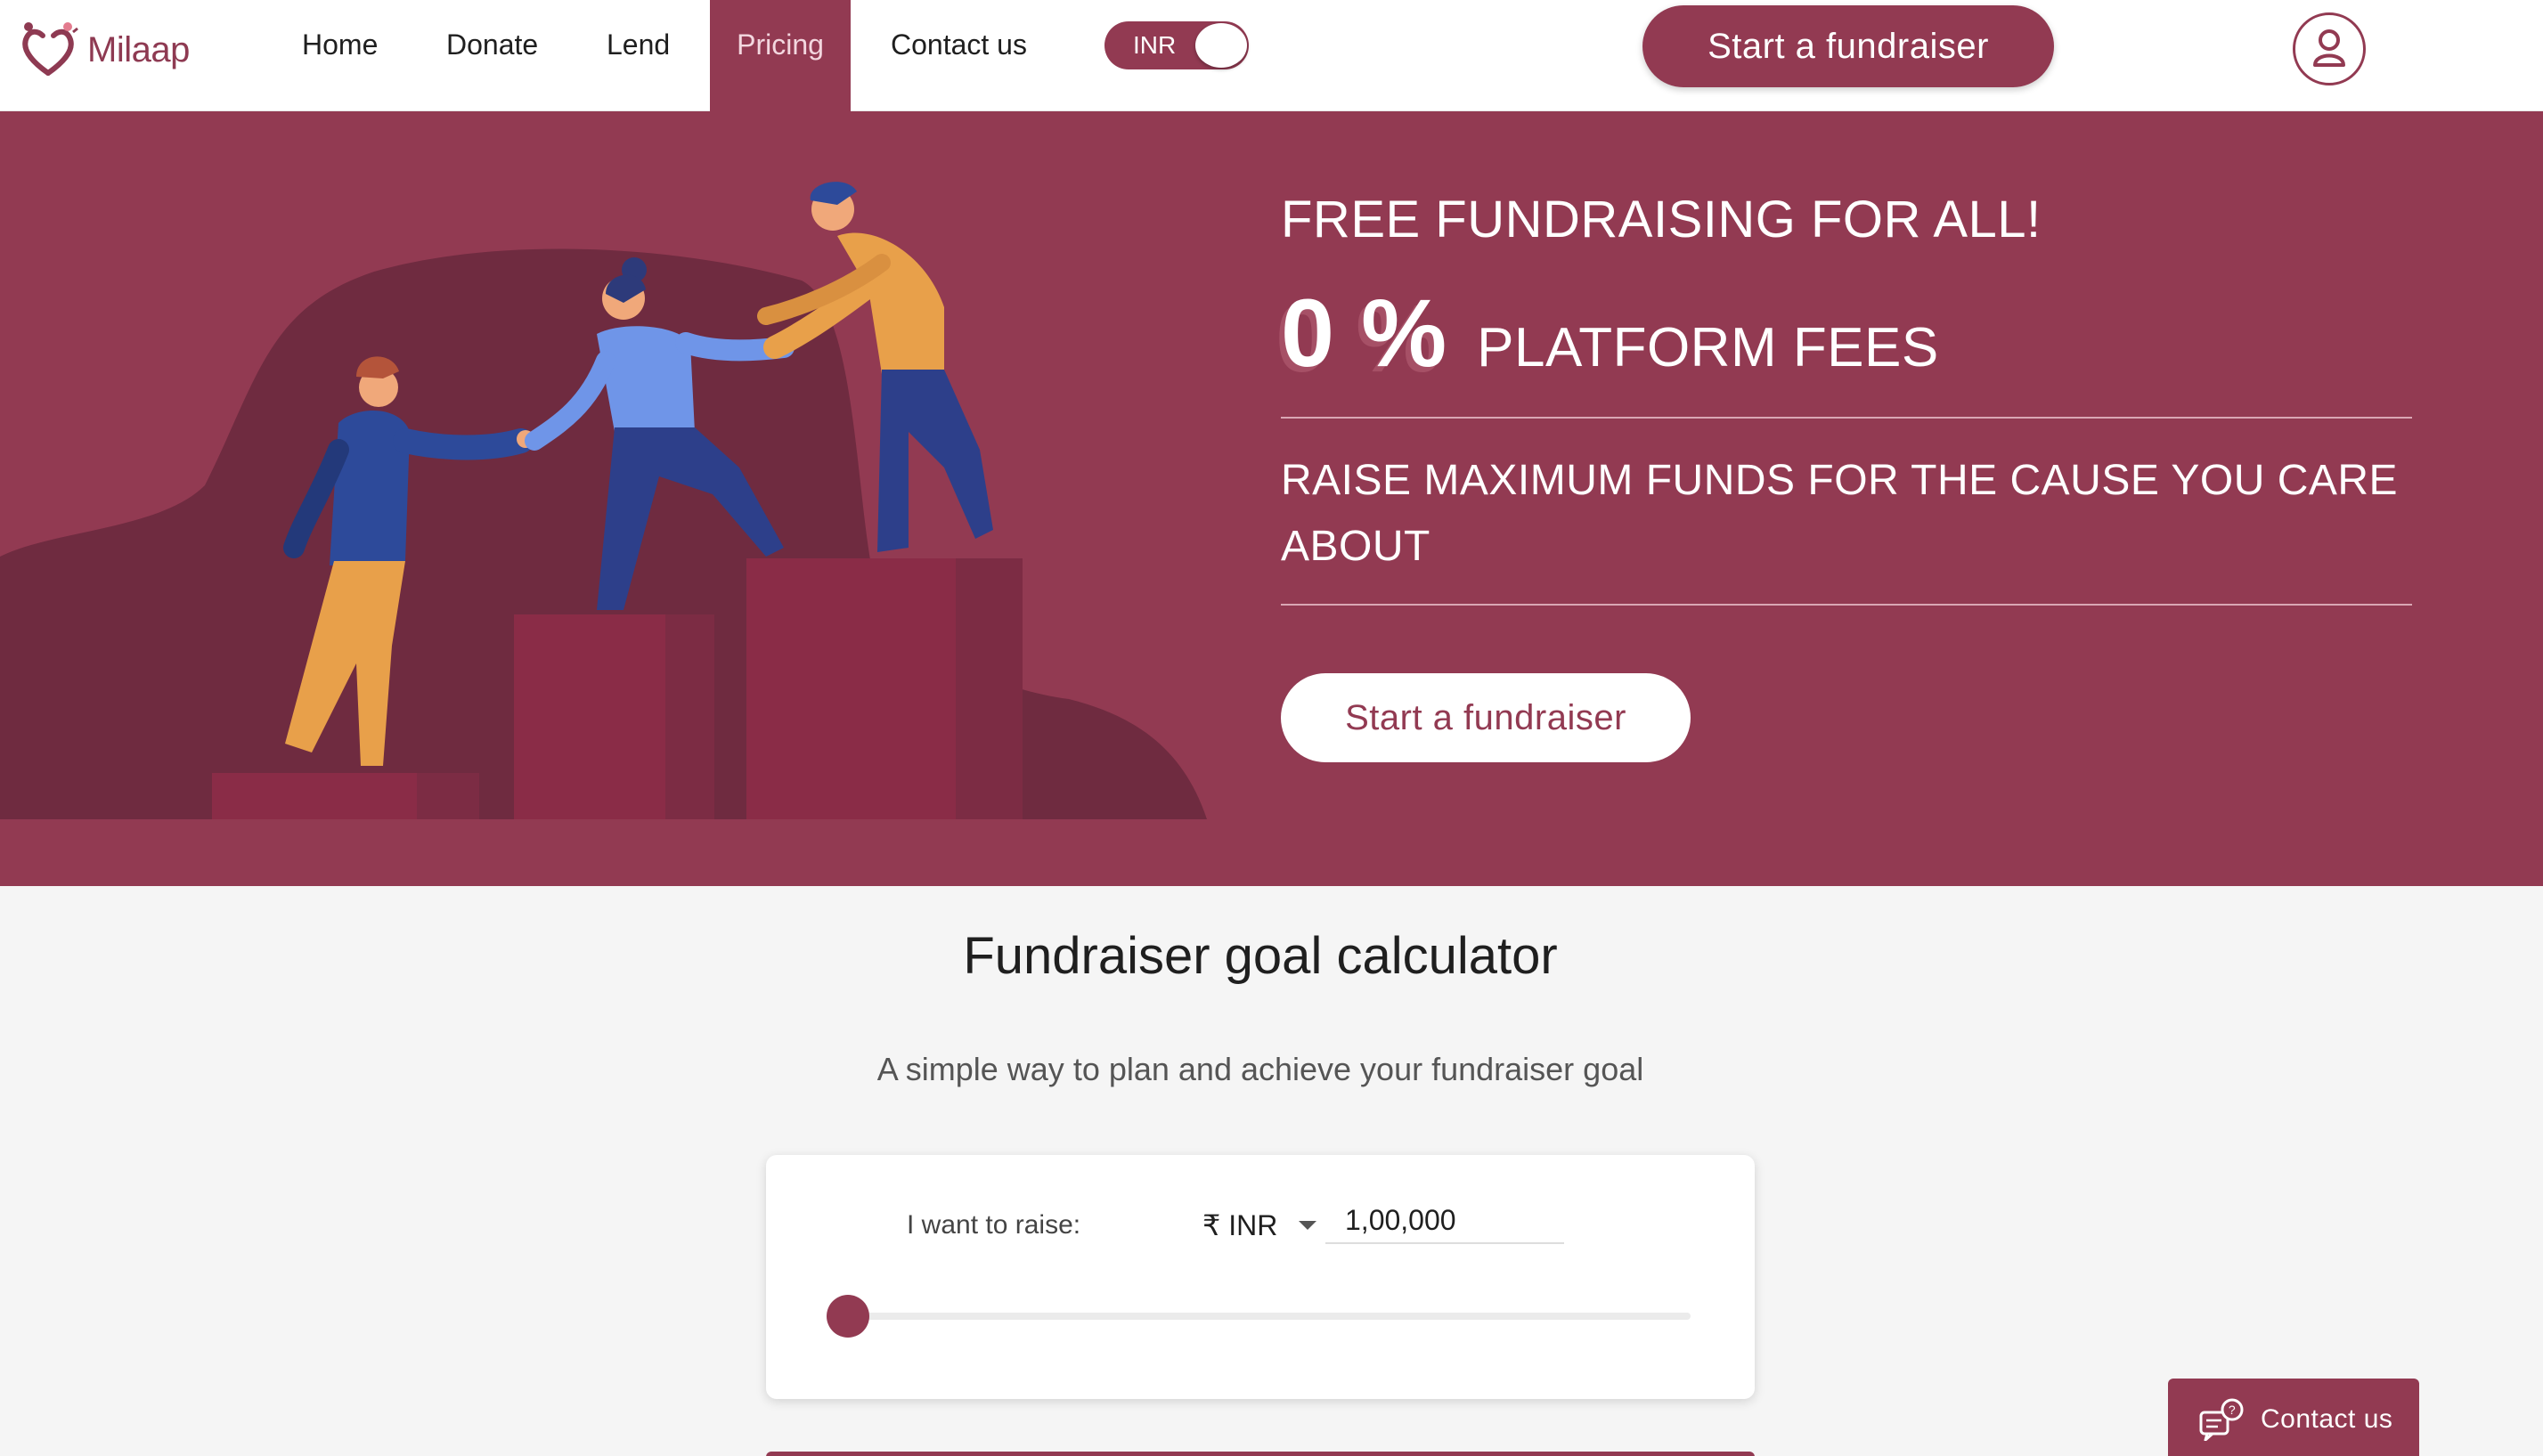 Image resolution: width=2543 pixels, height=1456 pixels. What do you see at coordinates (2221, 1419) in the screenshot?
I see `chat-help-icon: ?` at bounding box center [2221, 1419].